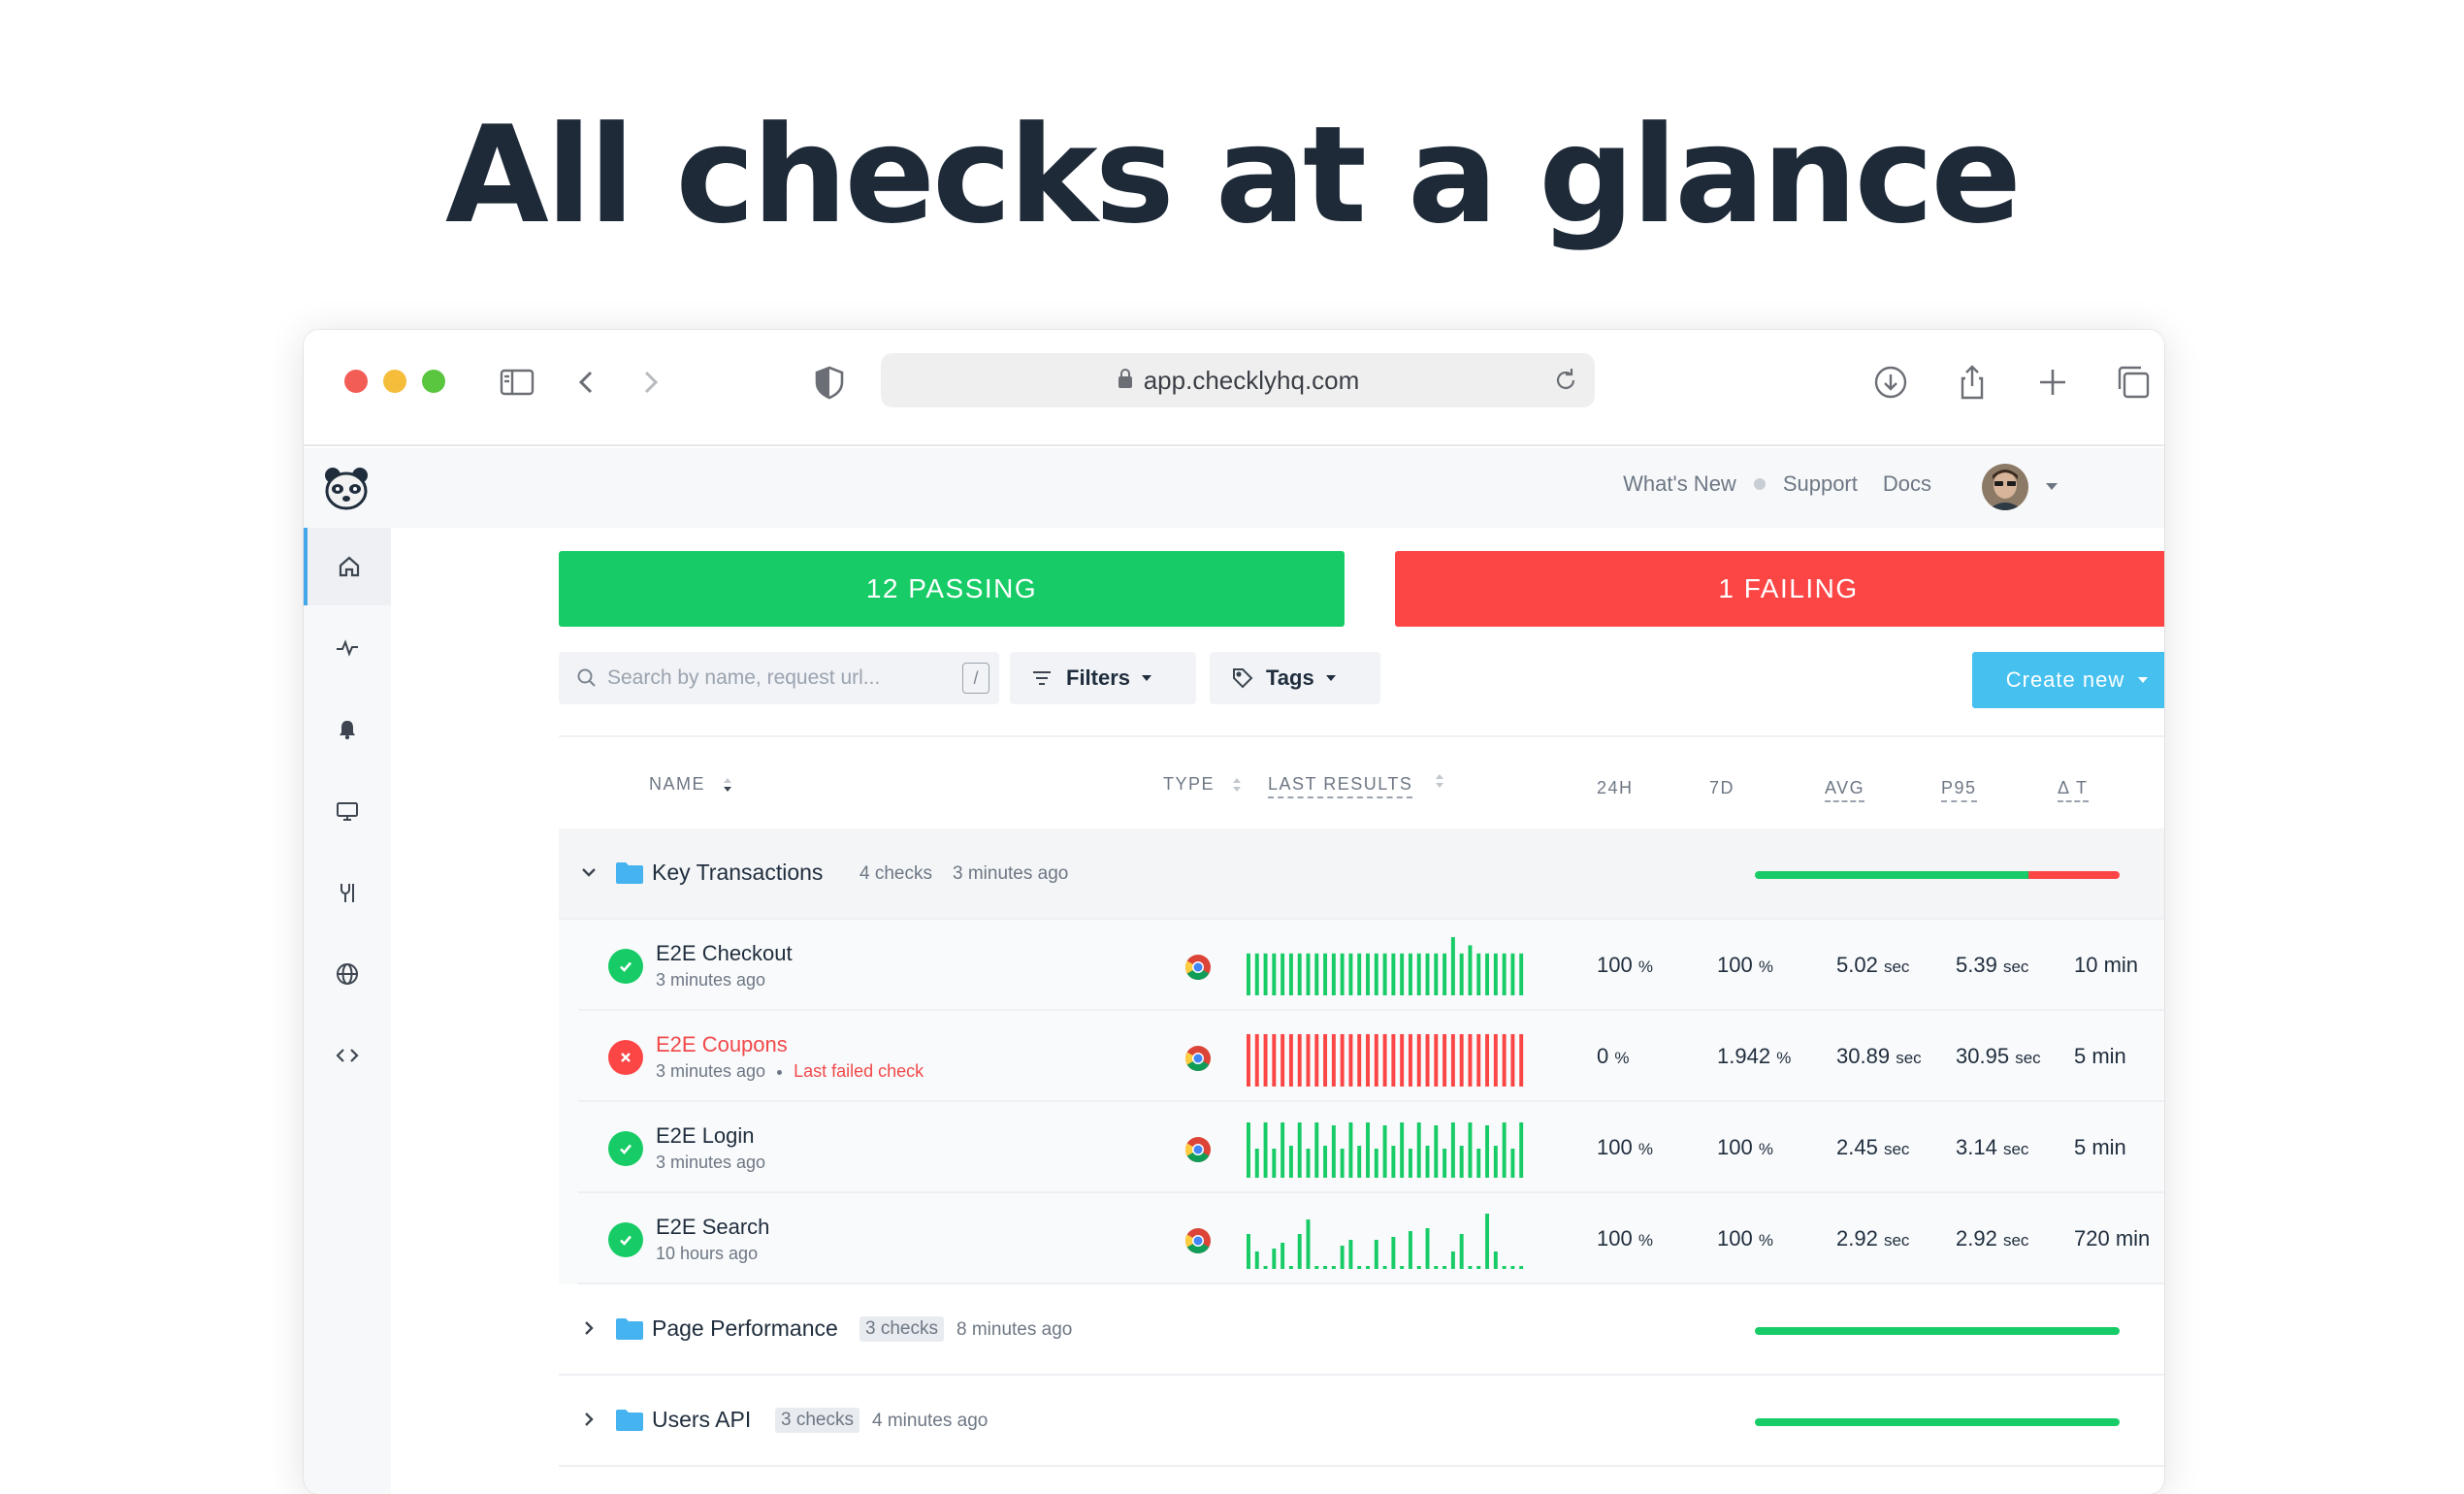 This screenshot has width=2464, height=1494. What do you see at coordinates (859, 1071) in the screenshot?
I see `last-failed-link: Last failed check` at bounding box center [859, 1071].